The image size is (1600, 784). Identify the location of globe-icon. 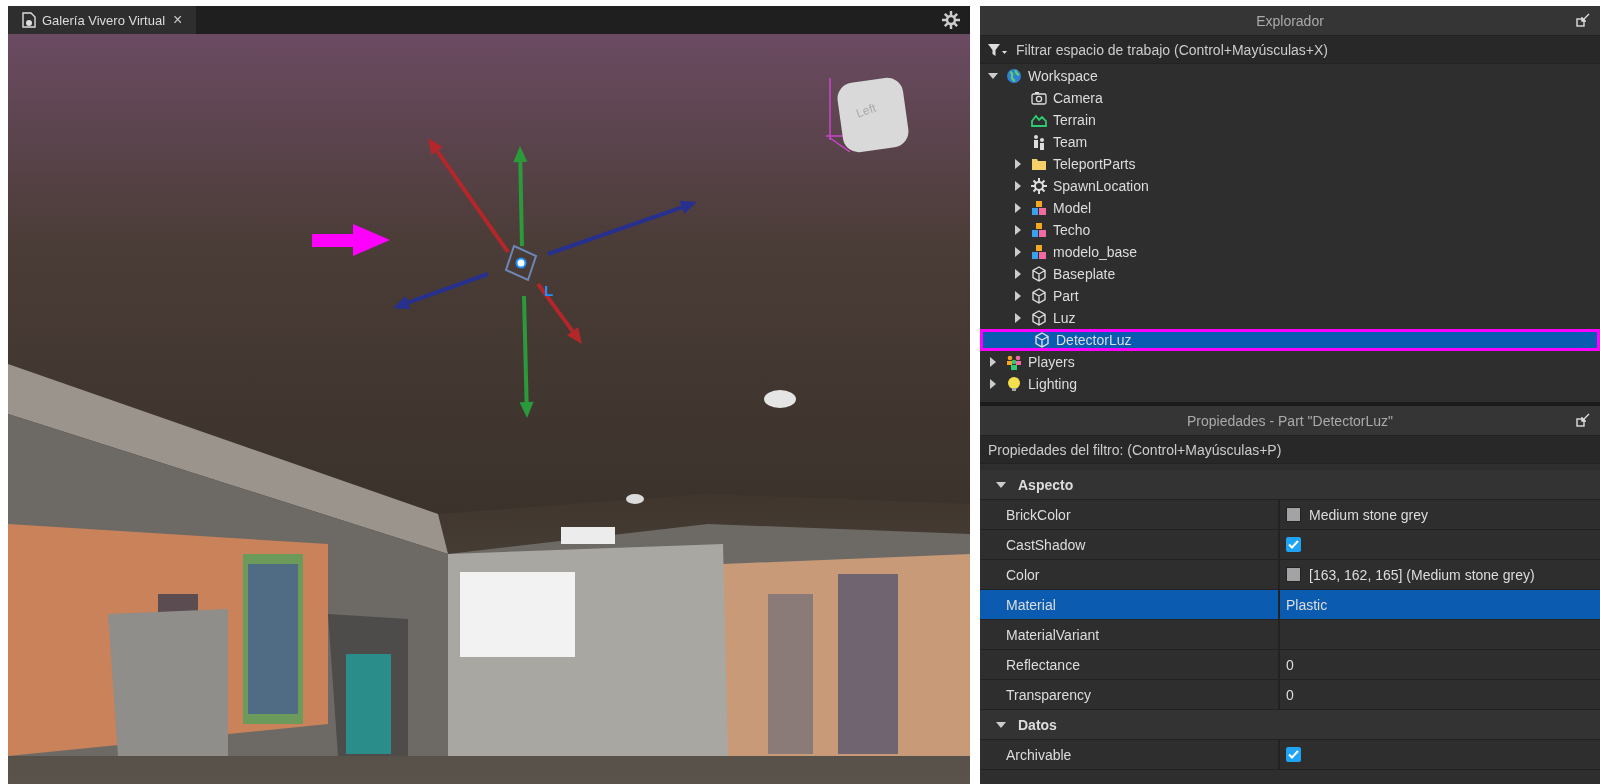
(1014, 76).